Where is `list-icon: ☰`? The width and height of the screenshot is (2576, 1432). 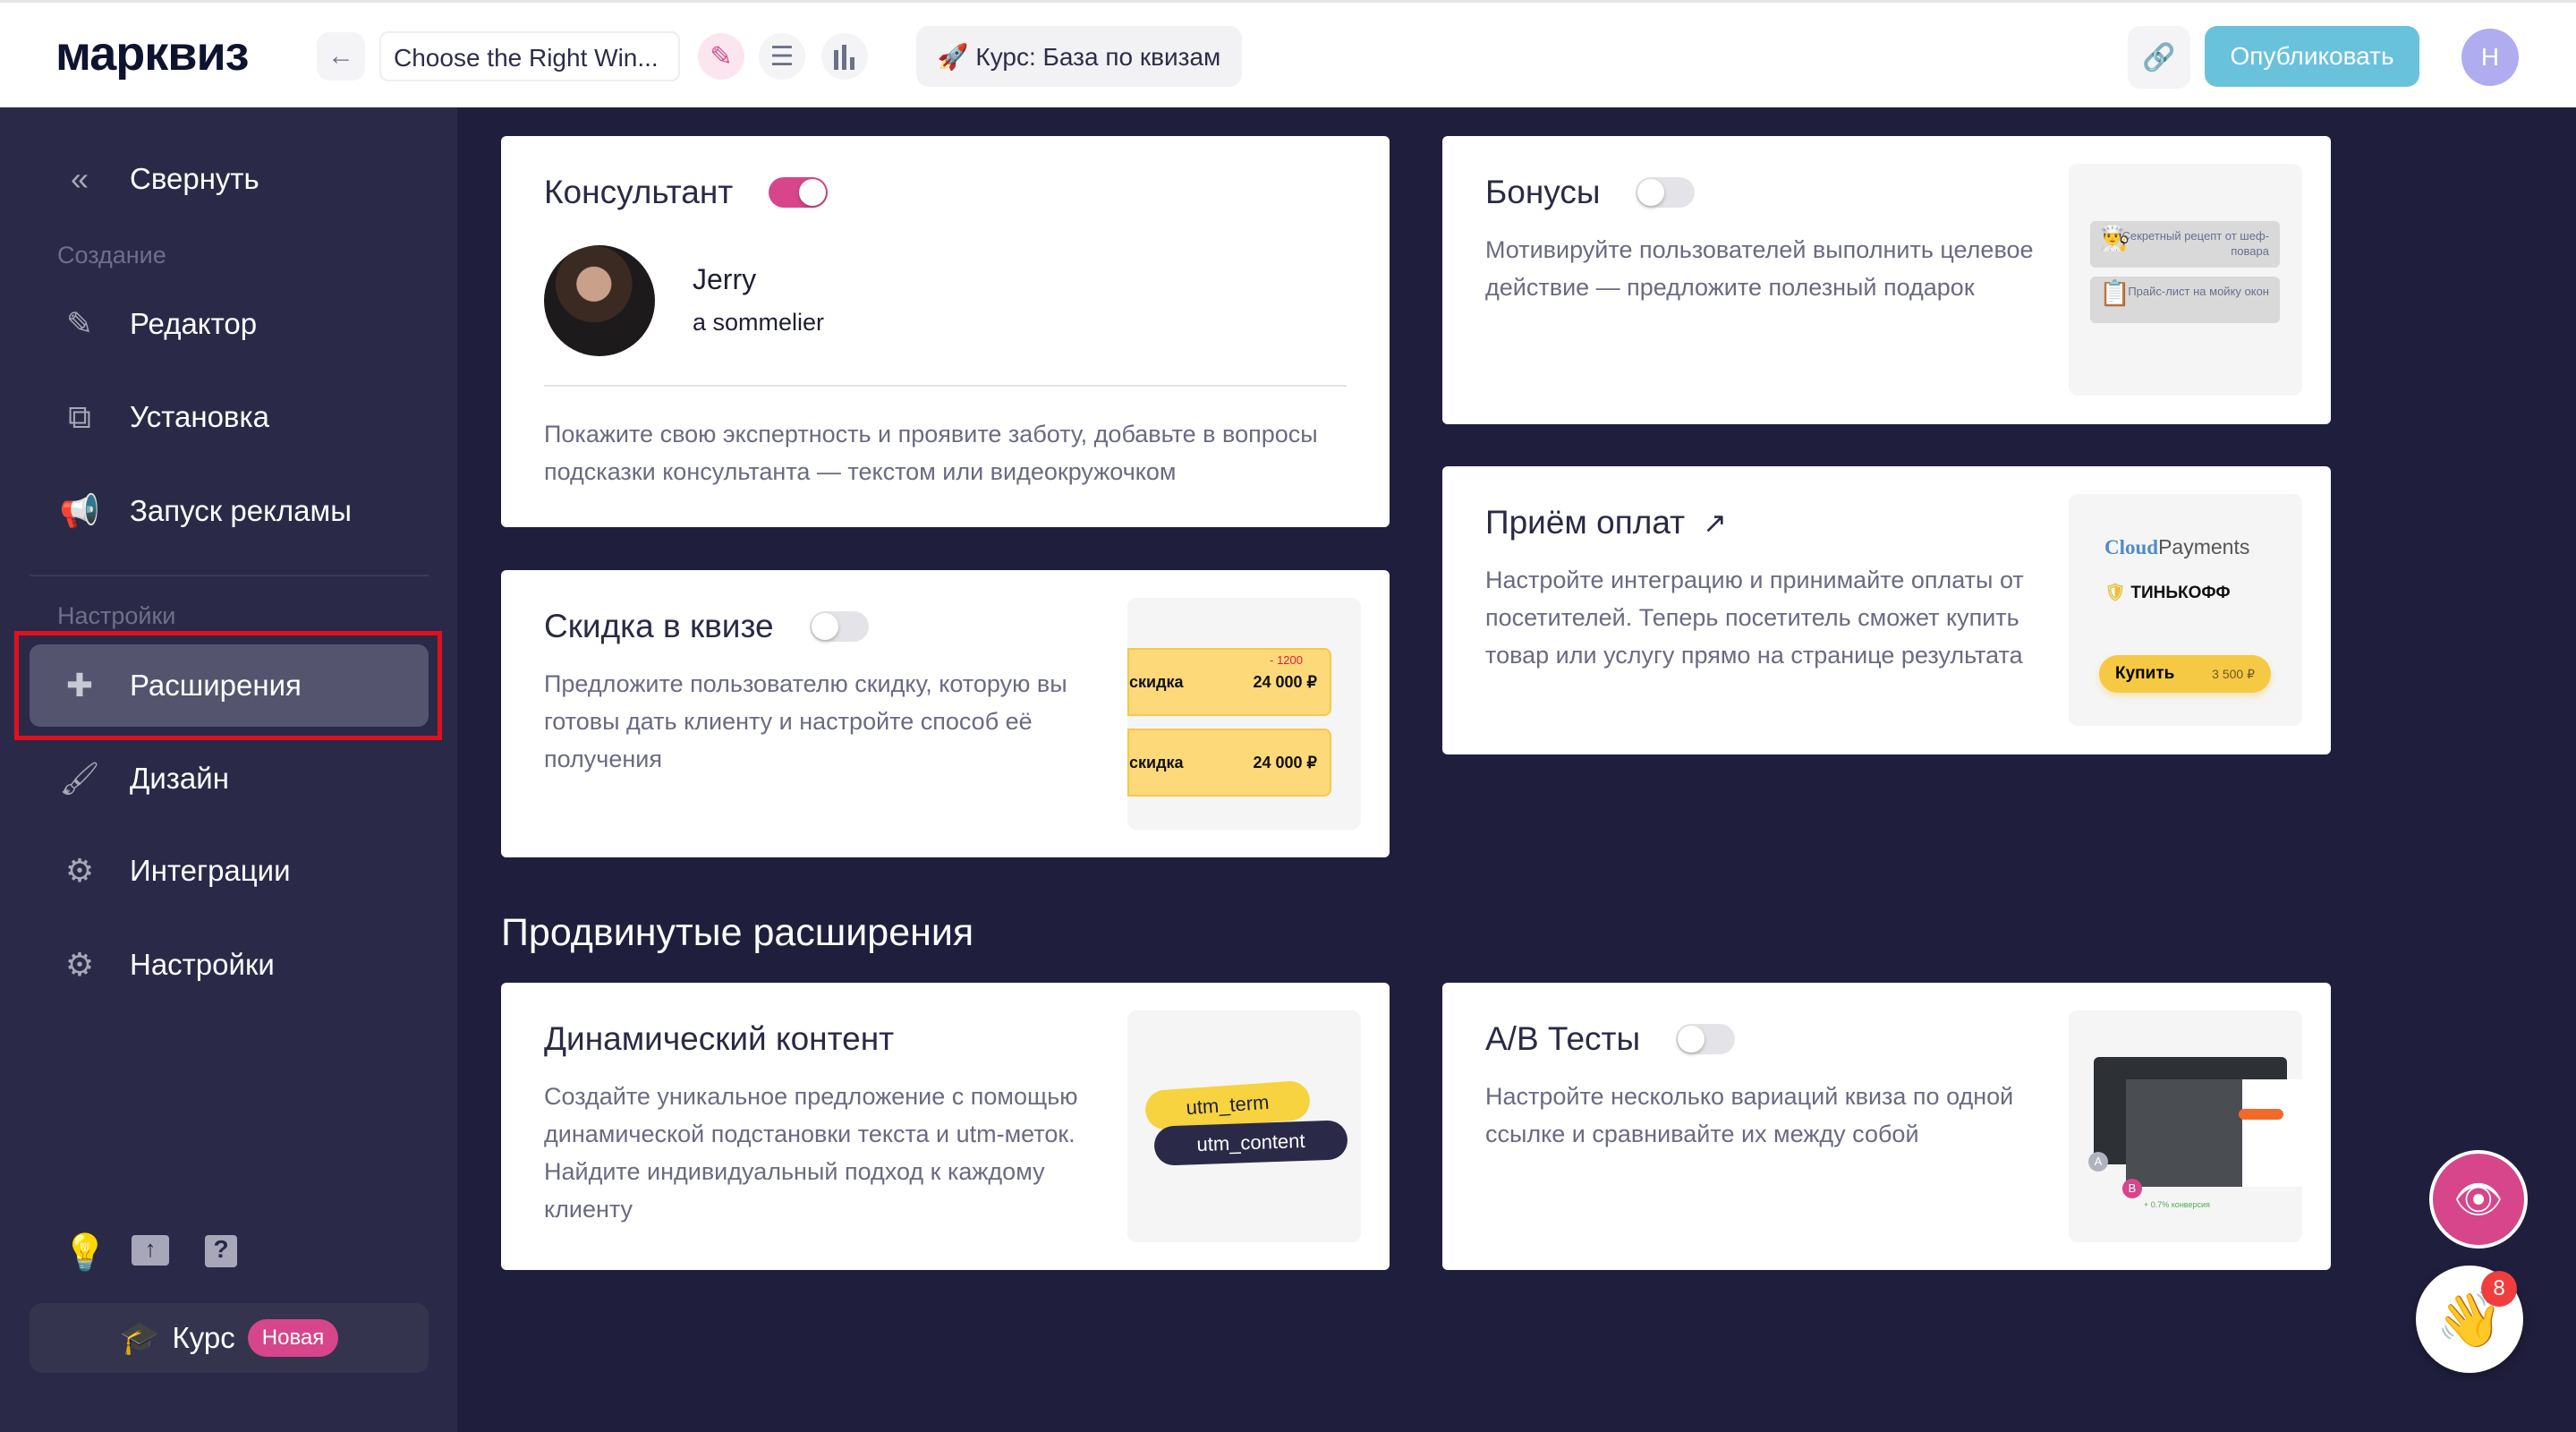 list-icon: ☰ is located at coordinates (782, 56).